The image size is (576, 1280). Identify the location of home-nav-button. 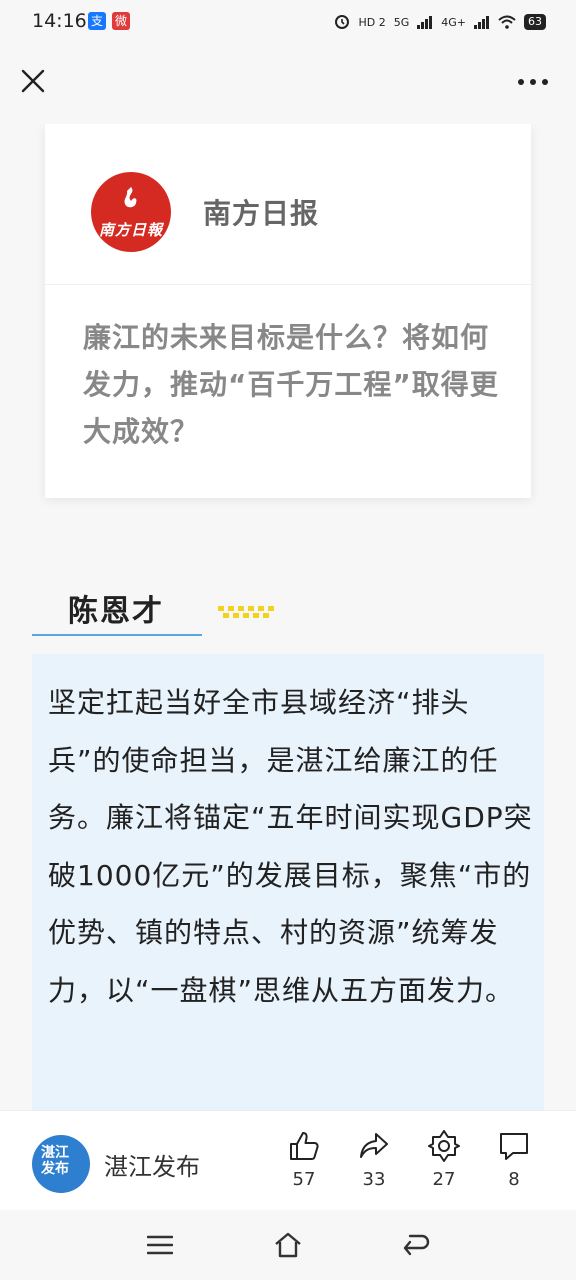
(288, 1245).